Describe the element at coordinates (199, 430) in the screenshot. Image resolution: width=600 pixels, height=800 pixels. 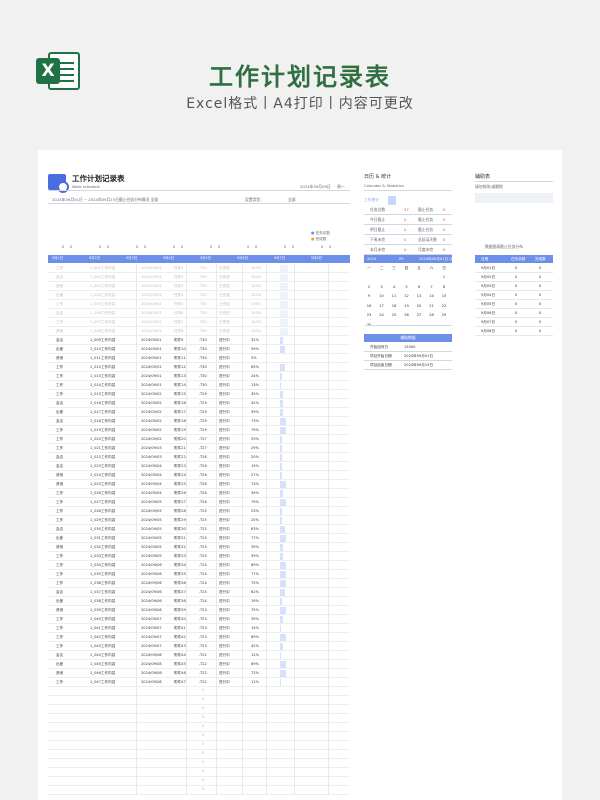
I see `table-row: 工作 1_019工作内容 2024/09/02 附件19 -T29 进行中 79%` at that location.